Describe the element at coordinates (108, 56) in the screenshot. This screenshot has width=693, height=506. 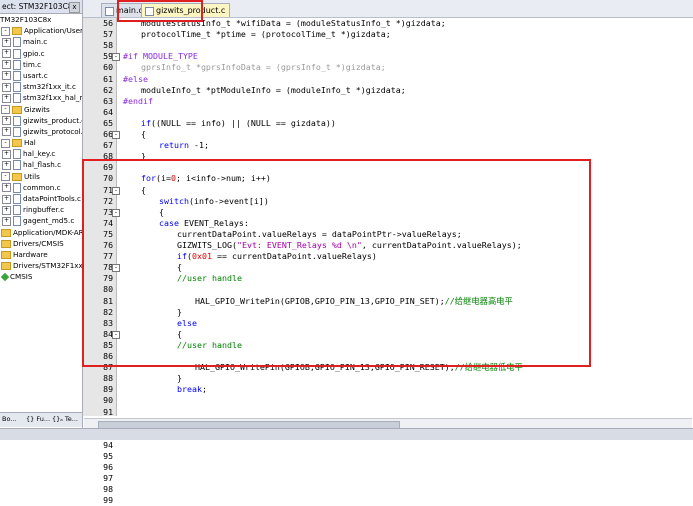
I see `line-number: 59` at that location.